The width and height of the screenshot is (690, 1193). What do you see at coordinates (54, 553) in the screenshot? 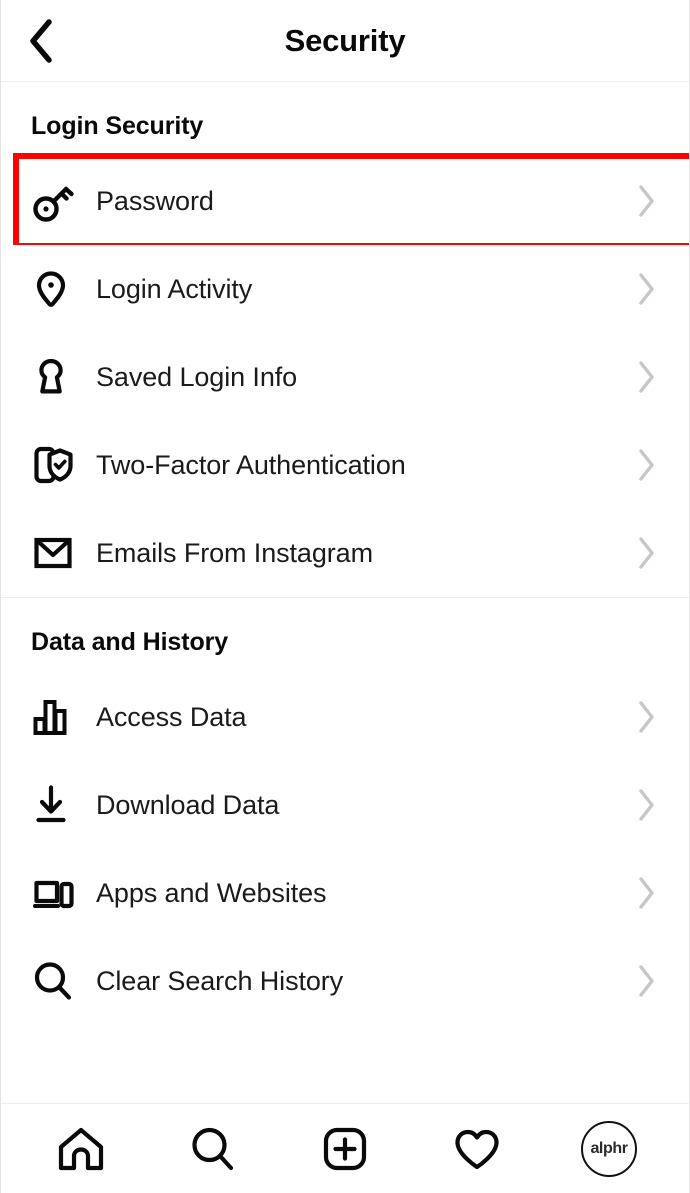
I see `envelope-icon` at bounding box center [54, 553].